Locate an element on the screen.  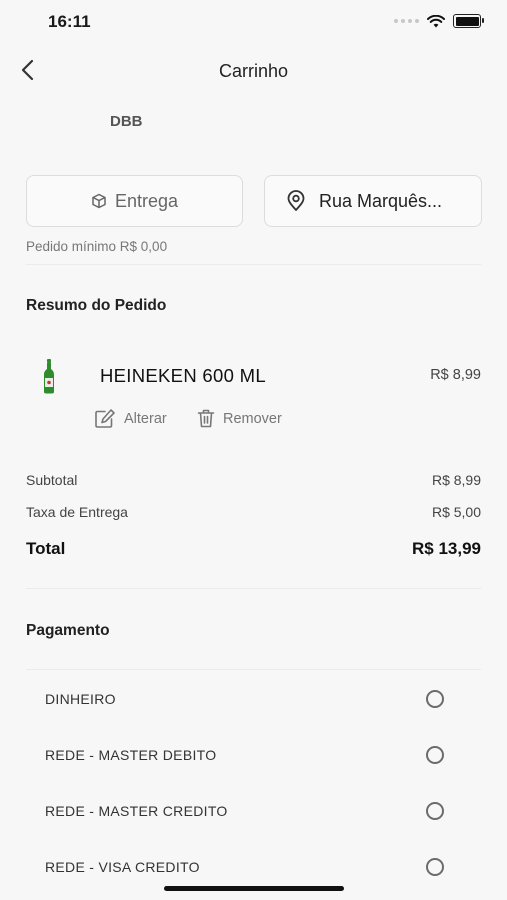
battery-icon is located at coordinates (468, 21).